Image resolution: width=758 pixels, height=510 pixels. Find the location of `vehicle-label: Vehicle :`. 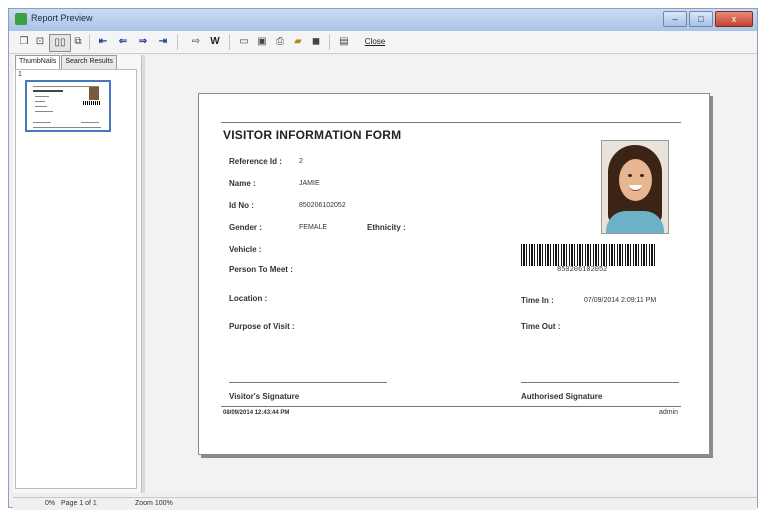

vehicle-label: Vehicle : is located at coordinates (245, 249).